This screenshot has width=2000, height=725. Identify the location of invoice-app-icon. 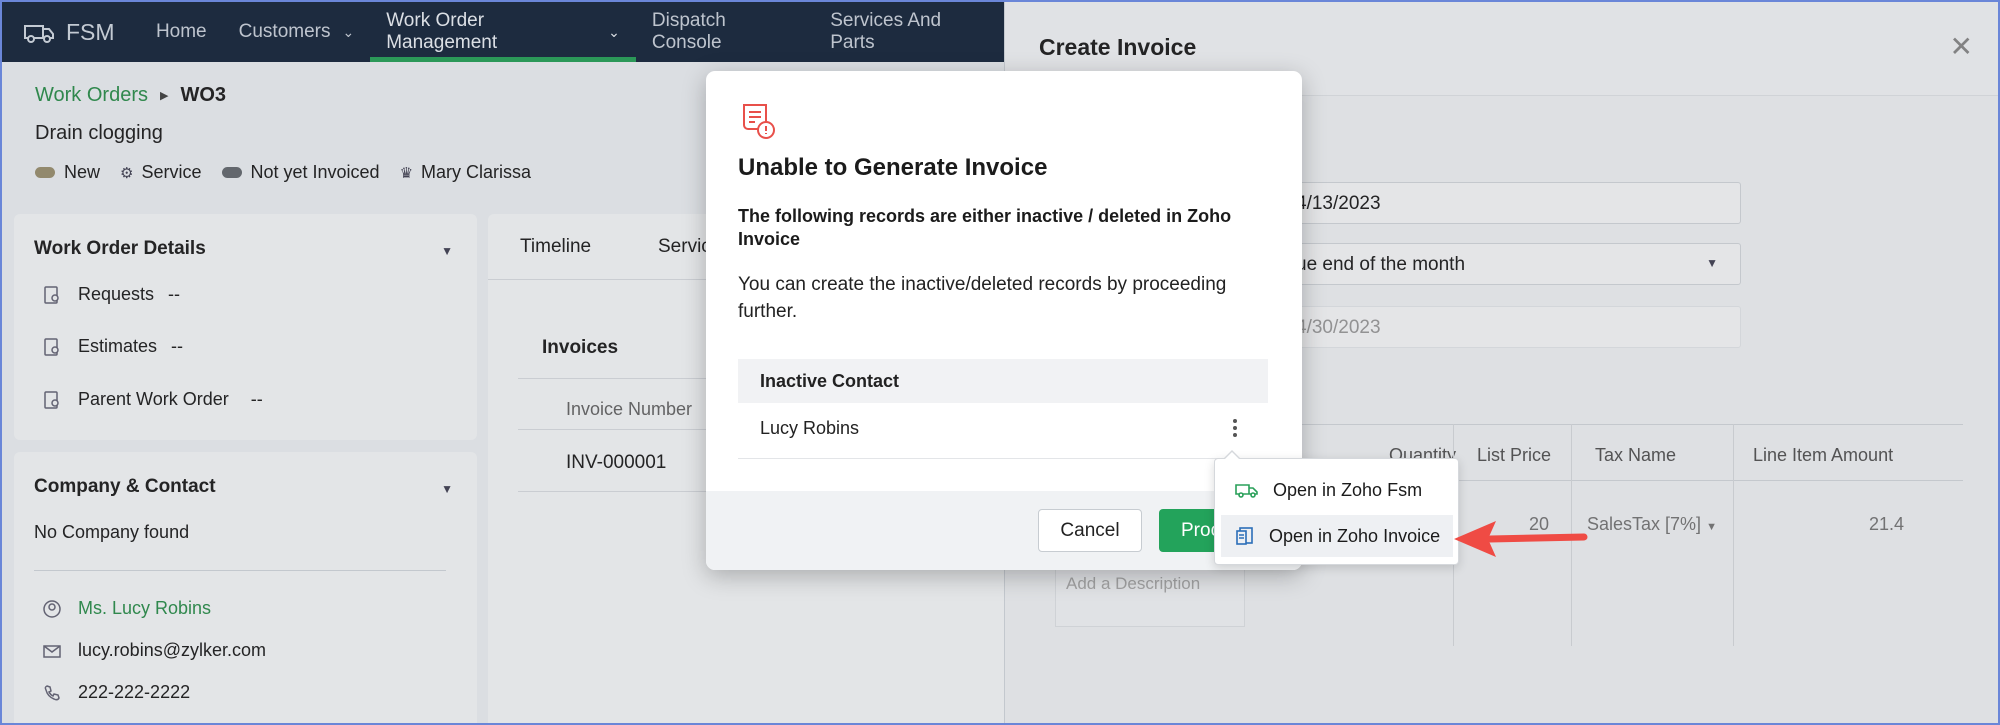
(1244, 536).